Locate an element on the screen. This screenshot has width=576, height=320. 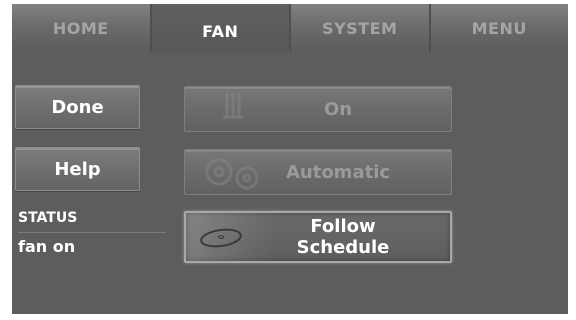
fan-automatic-button: Automatic is located at coordinates (318, 172).